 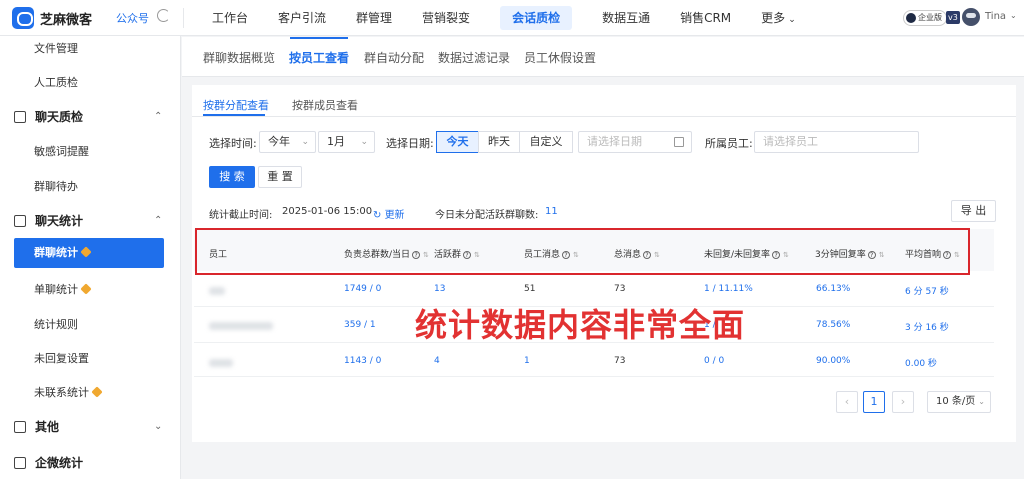 What do you see at coordinates (325, 105) in the screenshot?
I see `tab-by-group-member: 按群成员查看` at bounding box center [325, 105].